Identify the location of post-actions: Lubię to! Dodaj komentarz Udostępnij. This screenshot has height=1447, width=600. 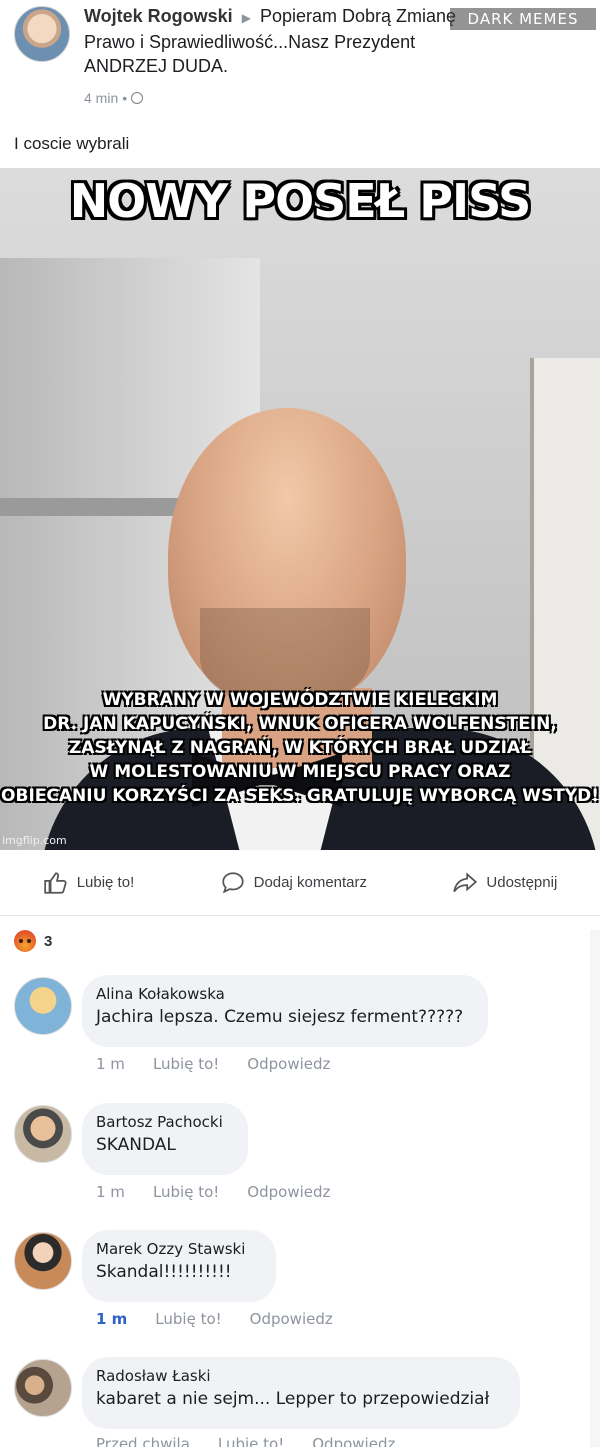
(300, 883).